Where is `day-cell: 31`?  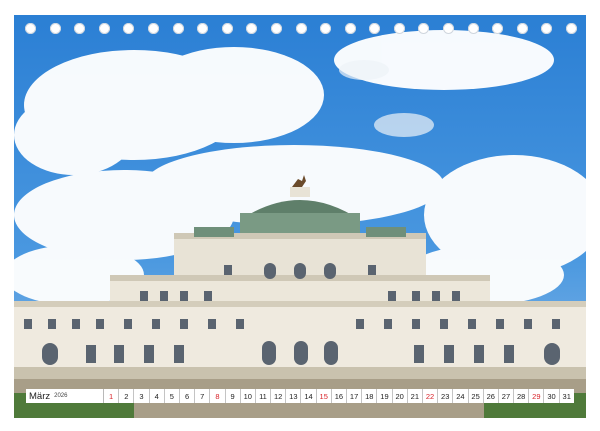 day-cell: 31 is located at coordinates (566, 396).